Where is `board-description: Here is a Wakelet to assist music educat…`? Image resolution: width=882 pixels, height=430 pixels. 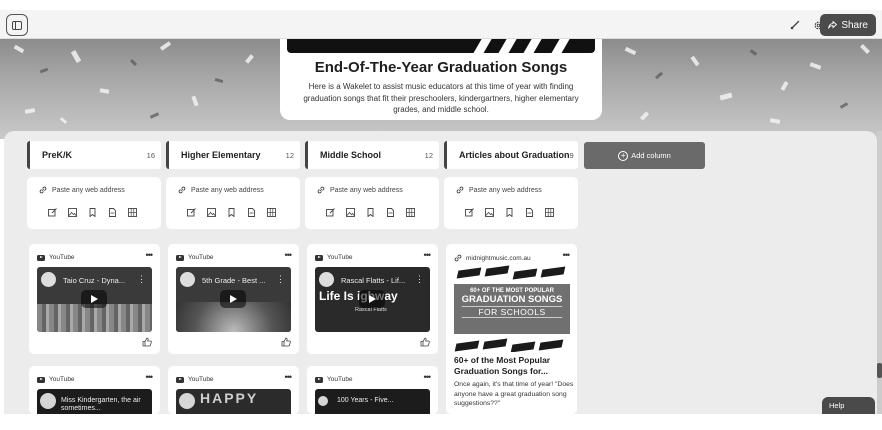 board-description: Here is a Wakelet to assist music educat… is located at coordinates (441, 98).